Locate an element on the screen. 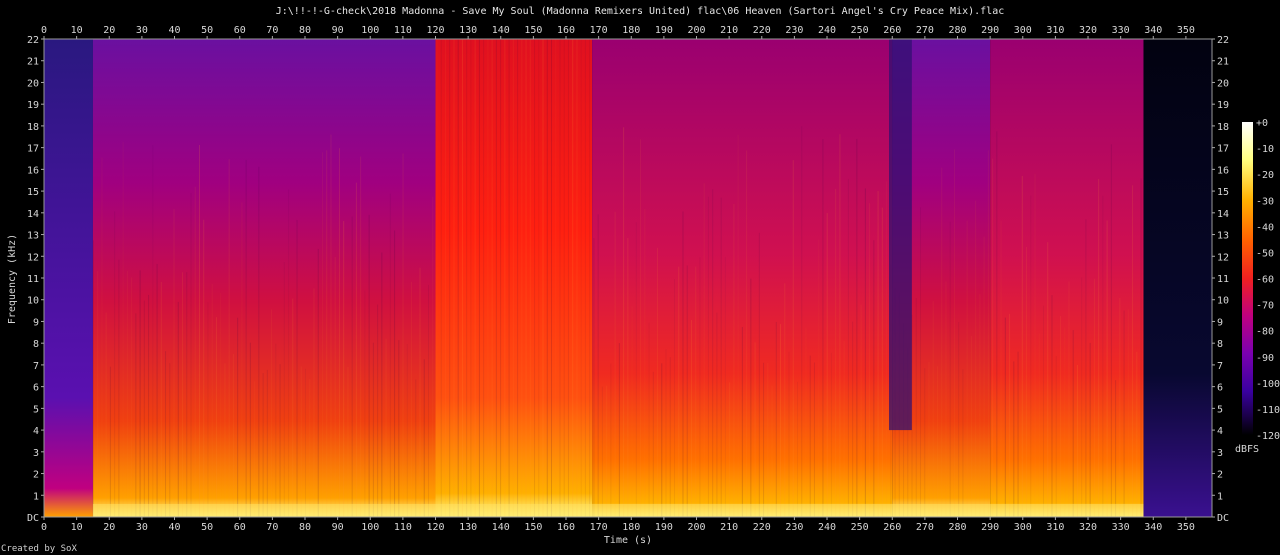 The width and height of the screenshot is (1280, 555). x-tick-label-top: 170 is located at coordinates (599, 30).